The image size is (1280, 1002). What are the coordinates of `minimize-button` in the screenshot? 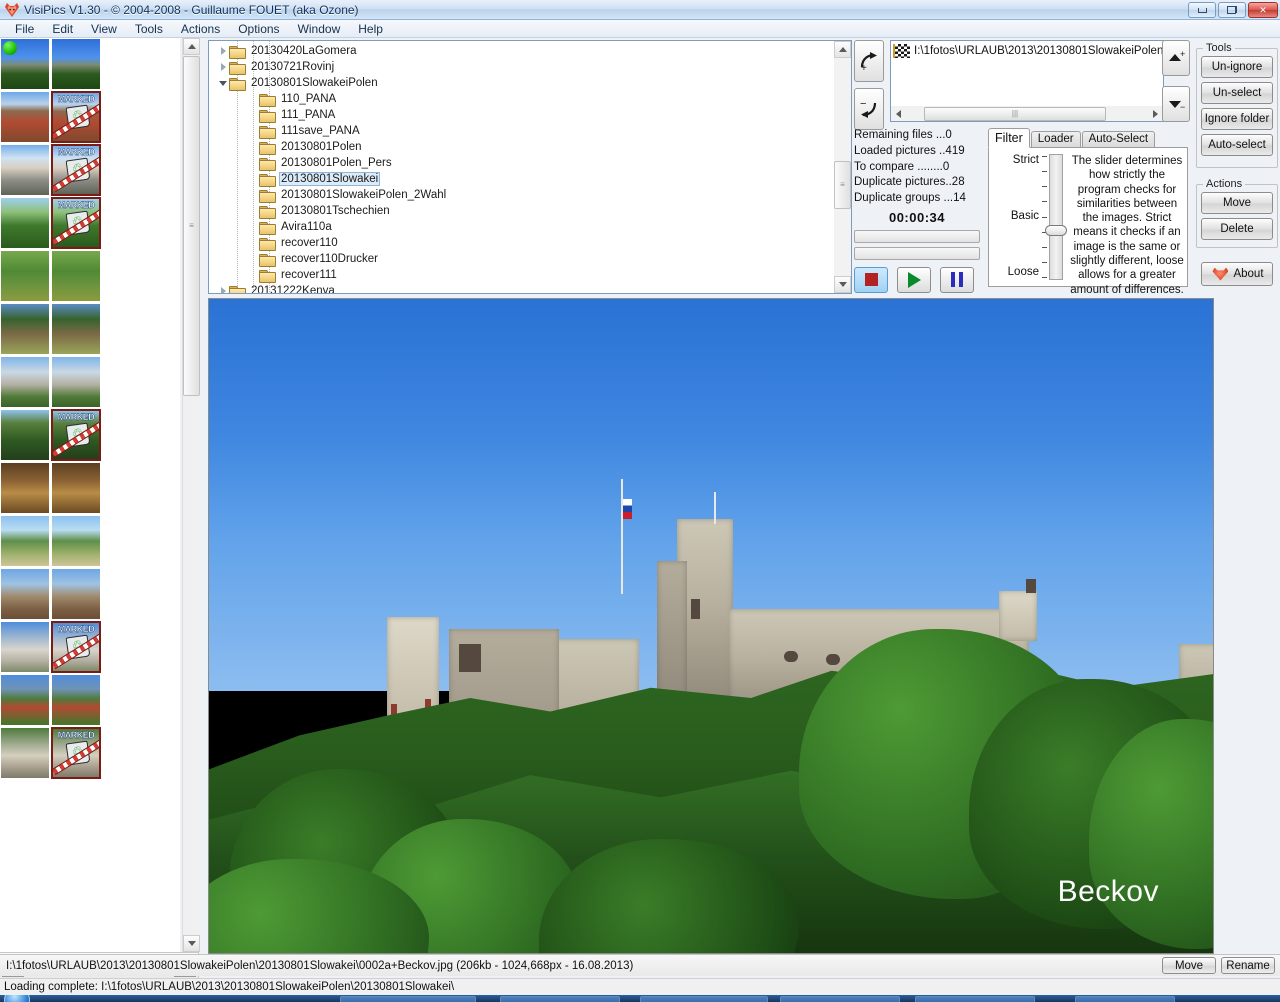 It's located at (1202, 10).